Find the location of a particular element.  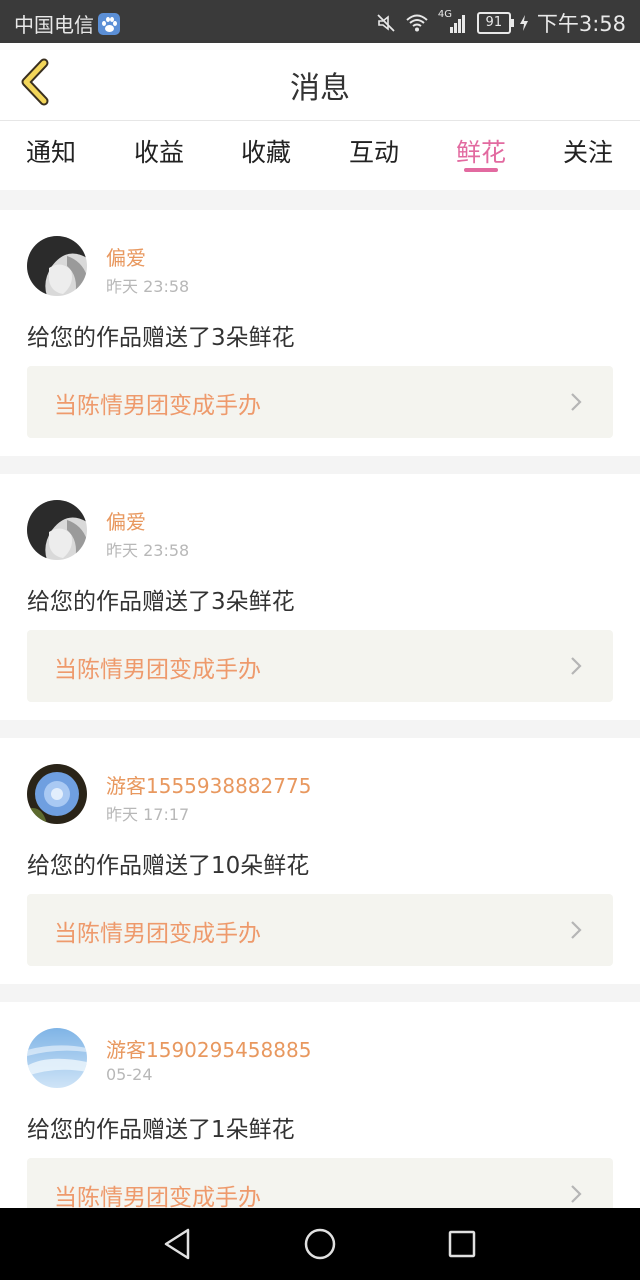

title-bar: 消息 is located at coordinates (320, 81).